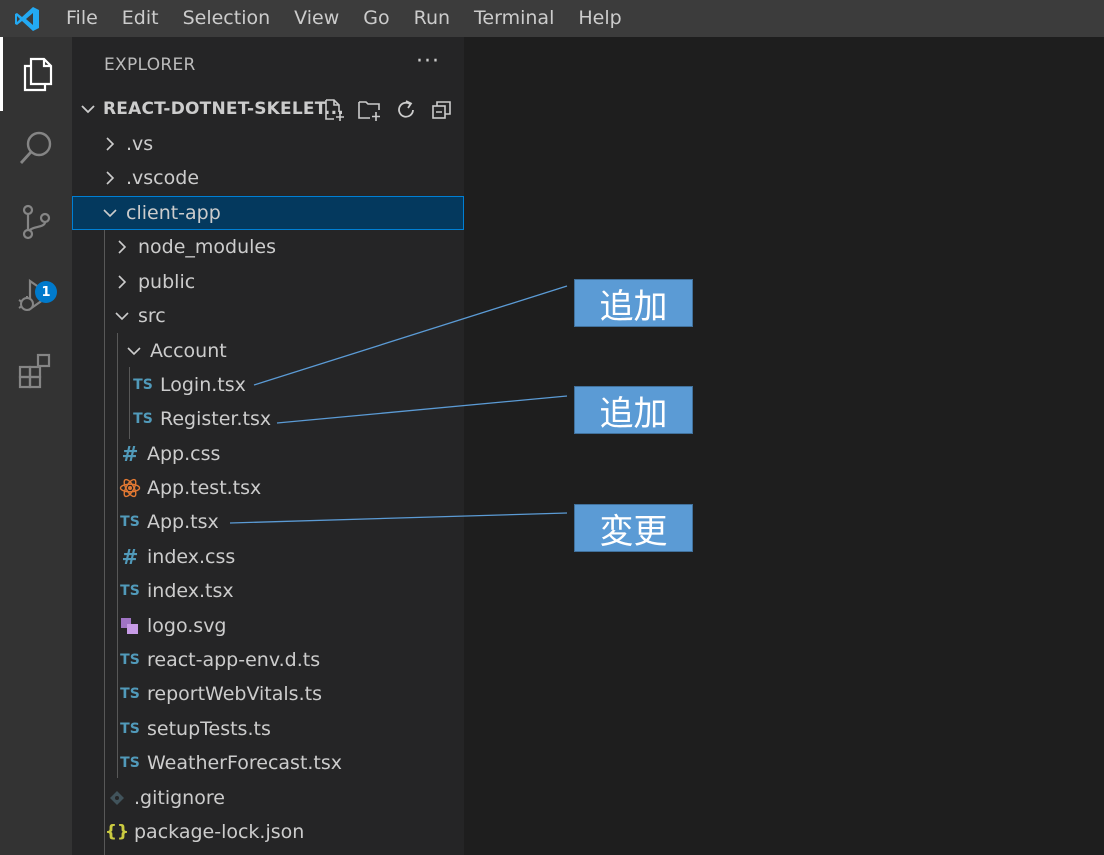 The height and width of the screenshot is (855, 1104). What do you see at coordinates (633, 303) in the screenshot?
I see `annotation-added-login: 追加` at bounding box center [633, 303].